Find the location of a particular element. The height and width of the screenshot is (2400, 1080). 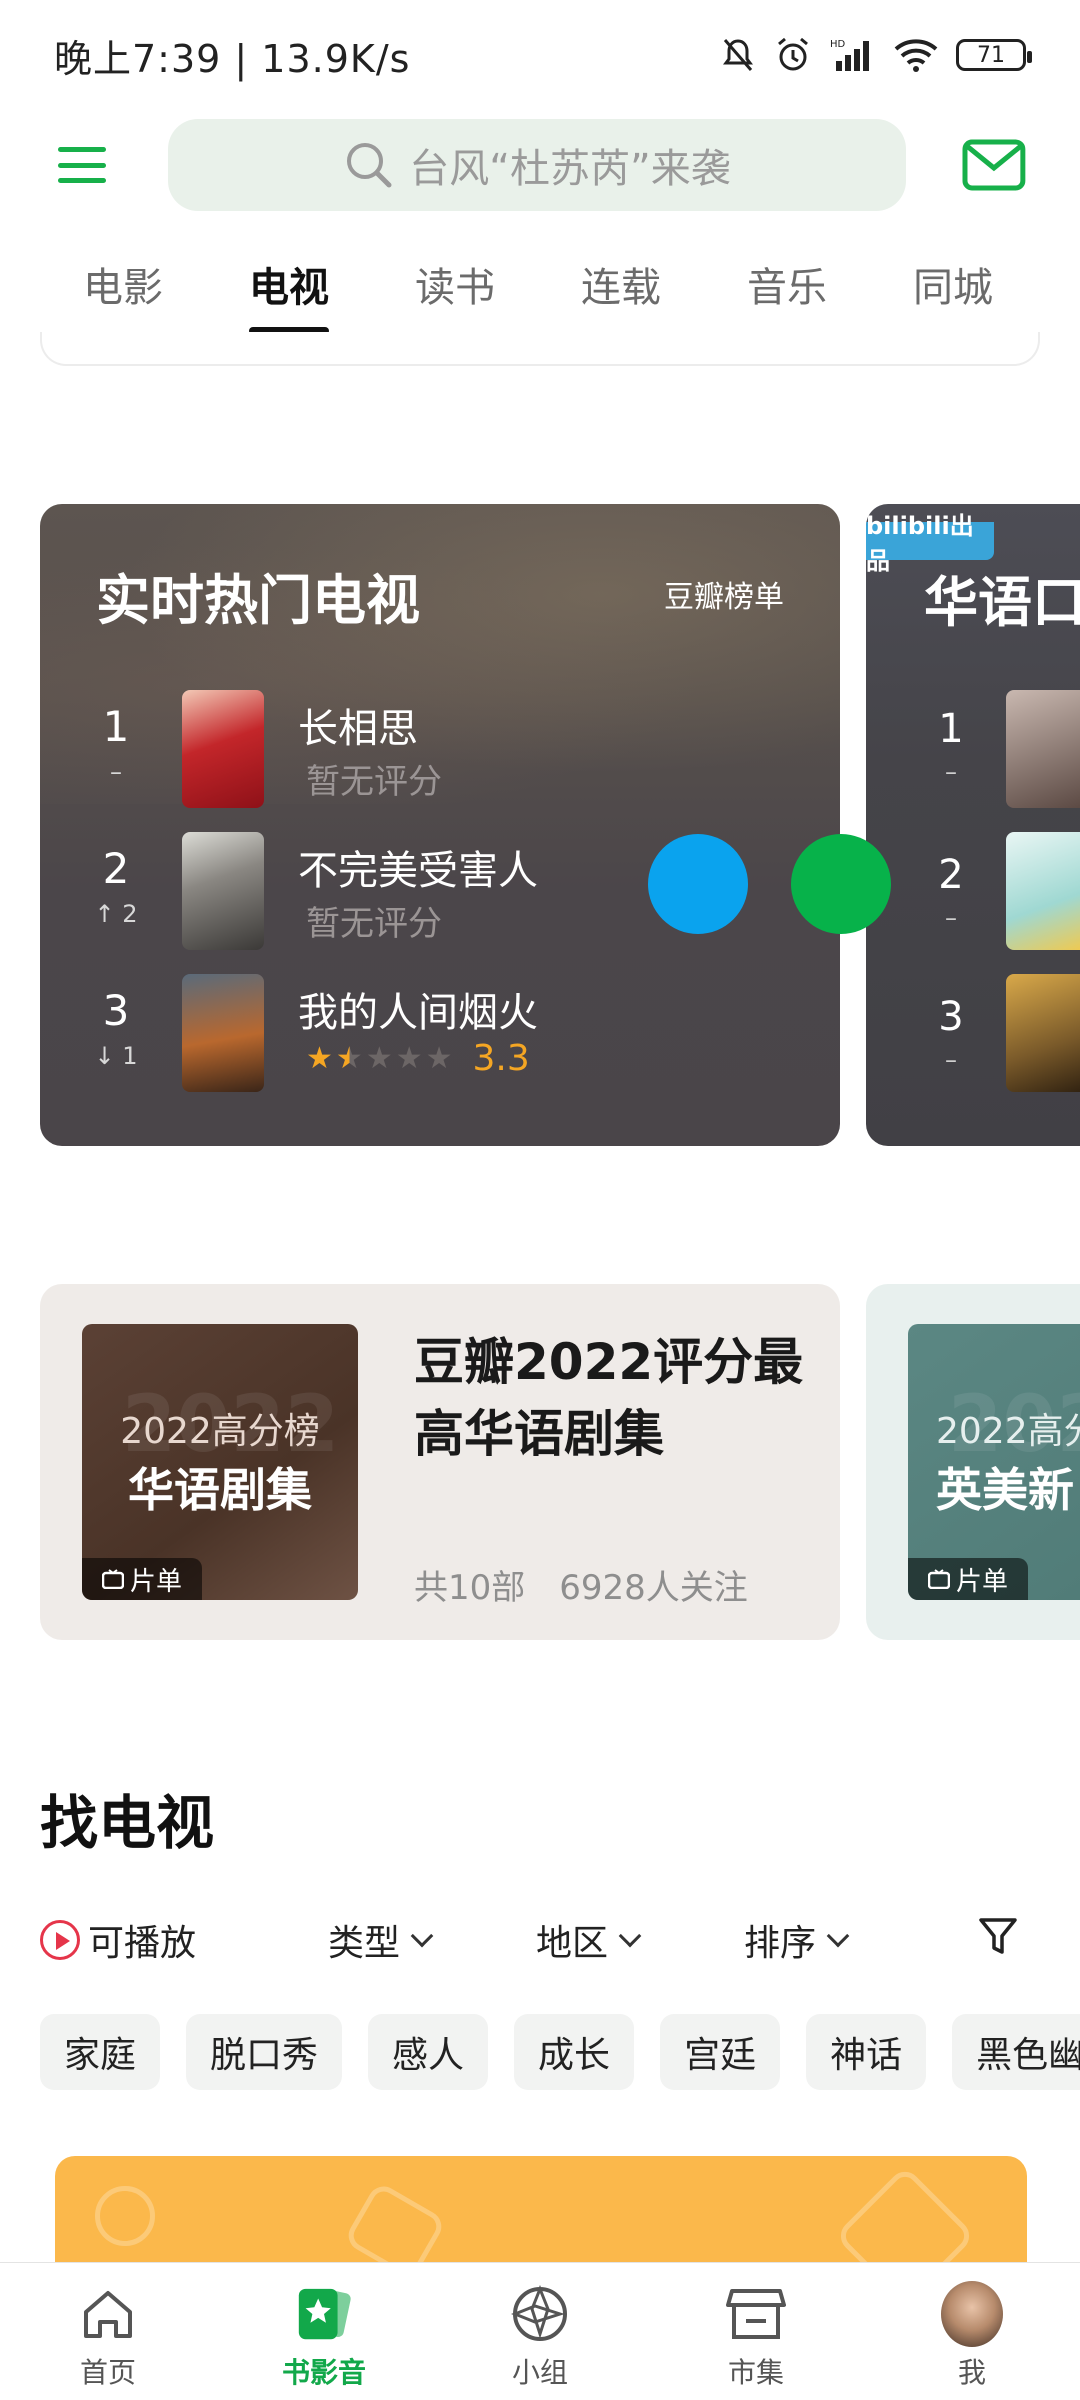

tab-tv: 电视 is located at coordinates (289, 285).